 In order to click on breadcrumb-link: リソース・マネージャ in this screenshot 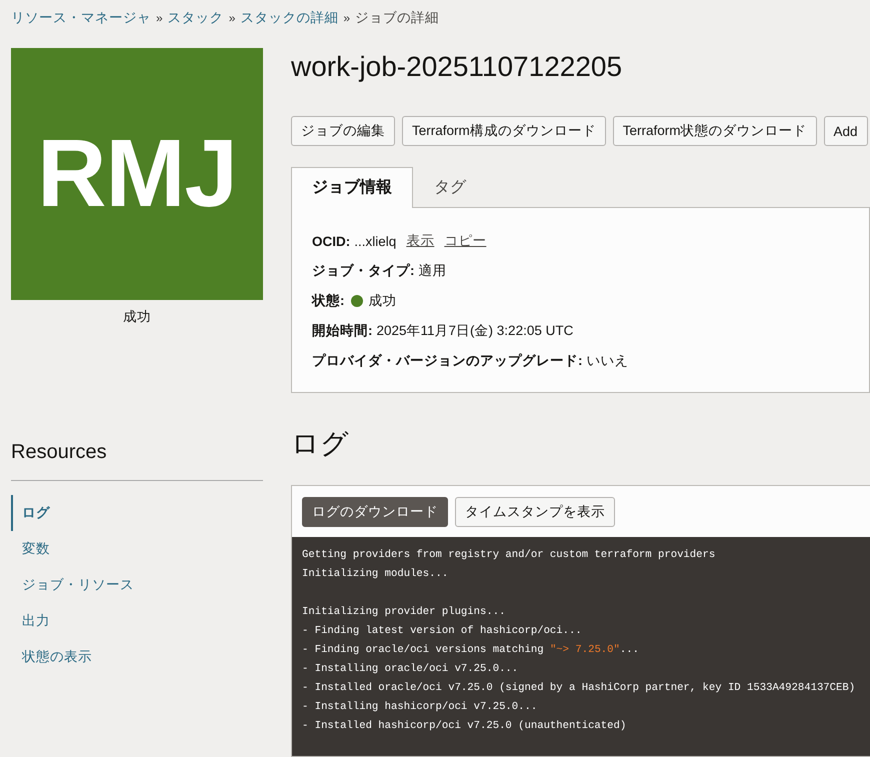, I will do `click(81, 18)`.